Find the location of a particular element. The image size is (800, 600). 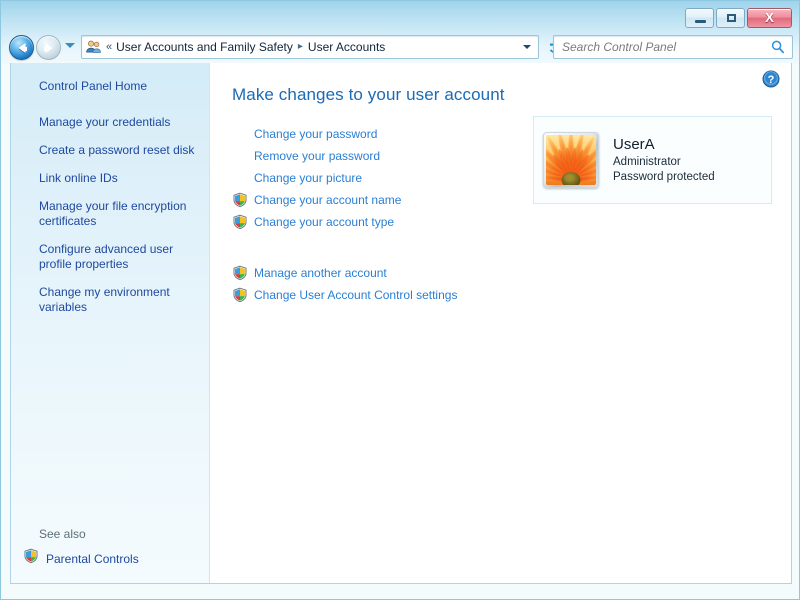

back-arrow-stem is located at coordinates (24, 48).